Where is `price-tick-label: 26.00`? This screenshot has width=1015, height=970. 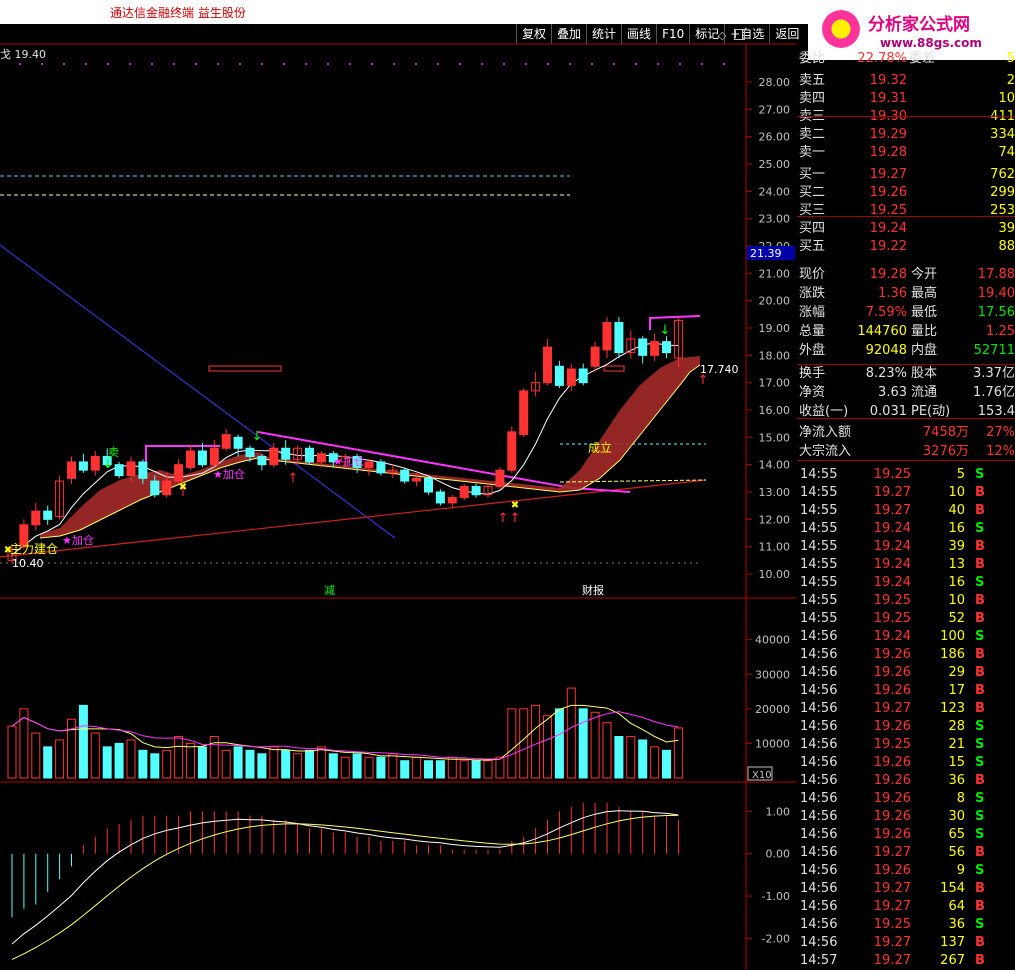
price-tick-label: 26.00 is located at coordinates (775, 137).